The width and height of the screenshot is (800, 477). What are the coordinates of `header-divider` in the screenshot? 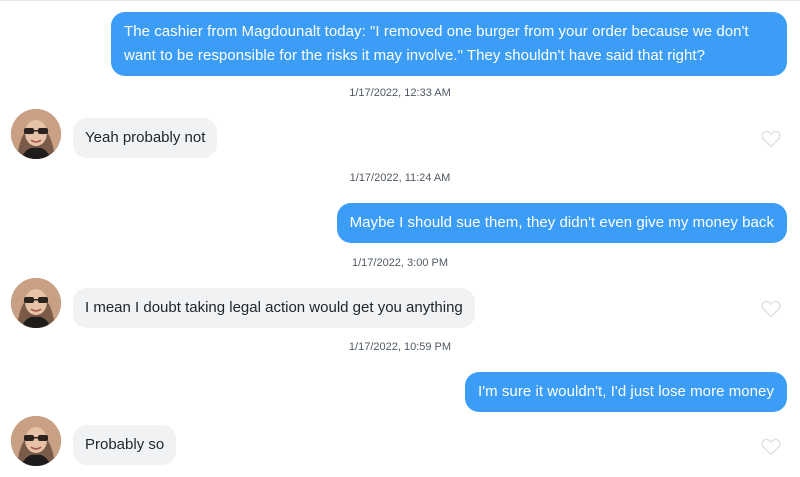 It's located at (400, 0).